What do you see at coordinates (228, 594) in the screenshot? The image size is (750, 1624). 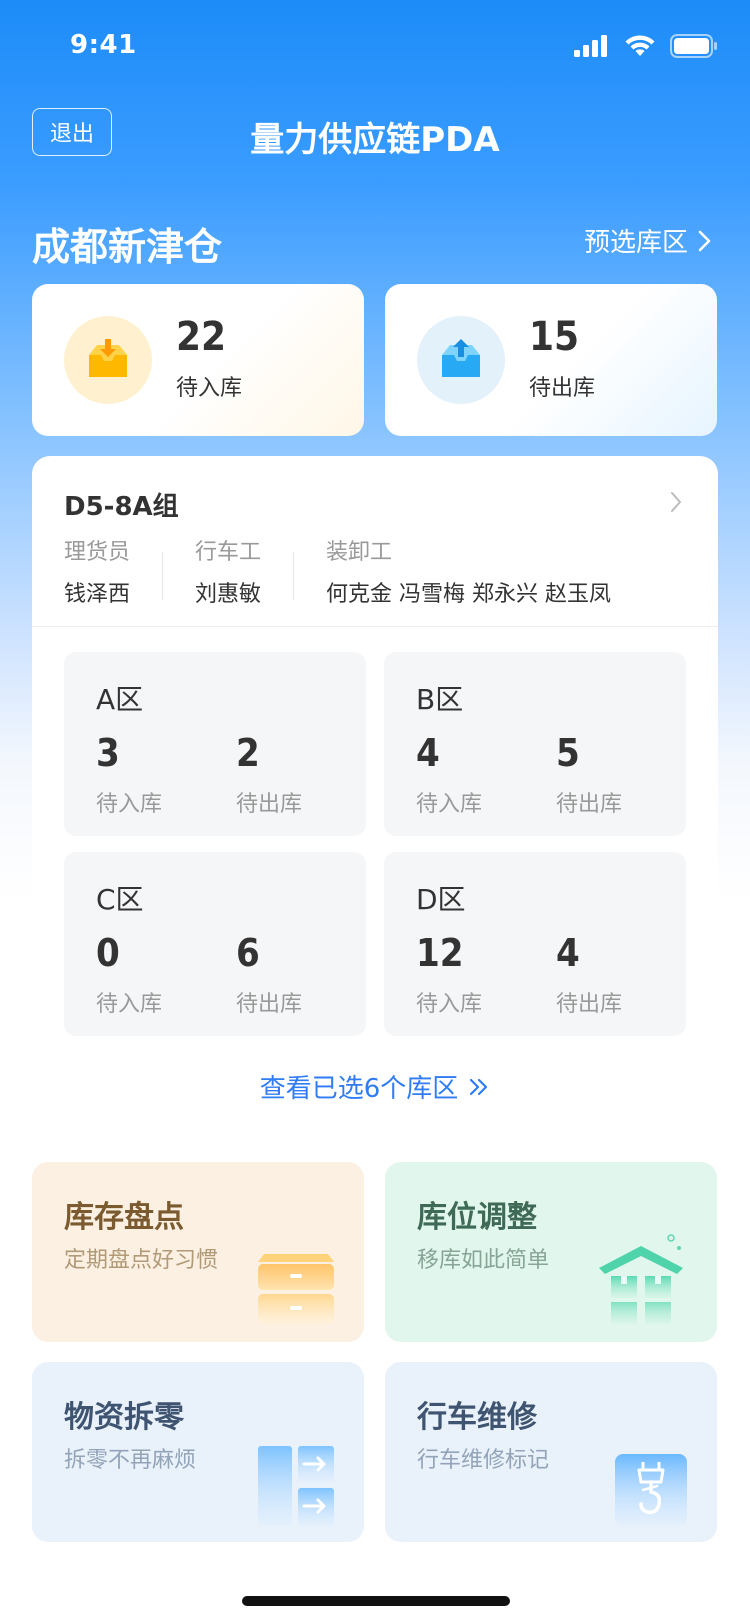 I see `role-value: 刘惠敏` at bounding box center [228, 594].